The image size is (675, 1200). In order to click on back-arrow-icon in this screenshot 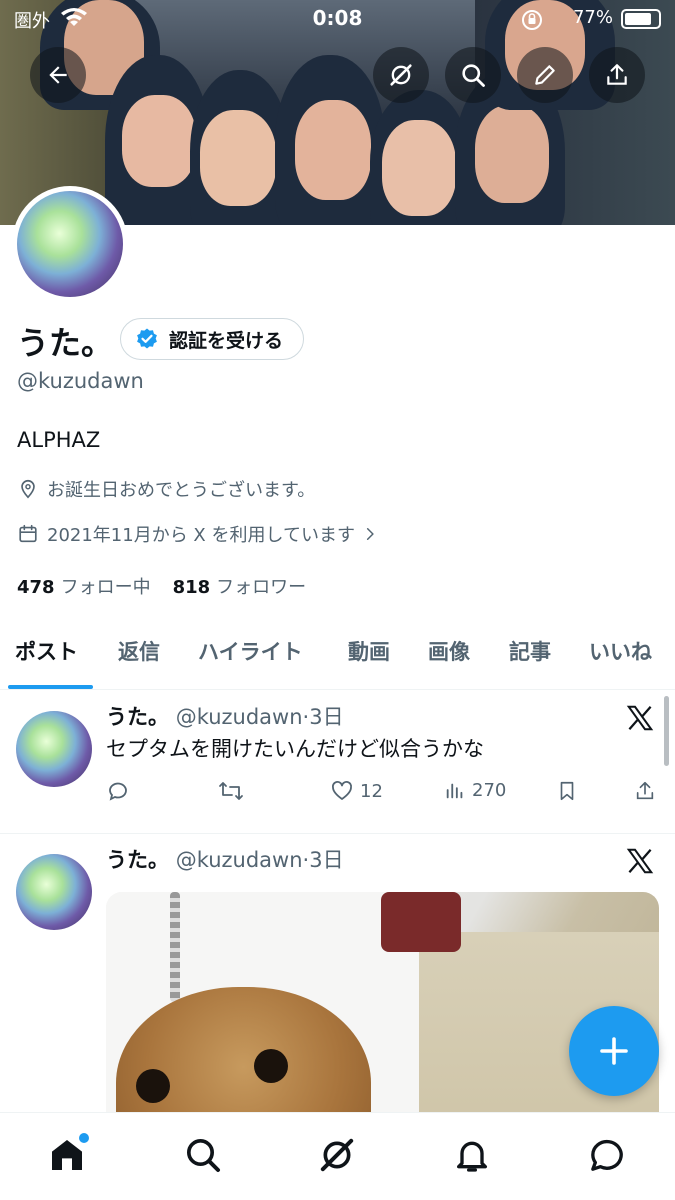, I will do `click(58, 75)`.